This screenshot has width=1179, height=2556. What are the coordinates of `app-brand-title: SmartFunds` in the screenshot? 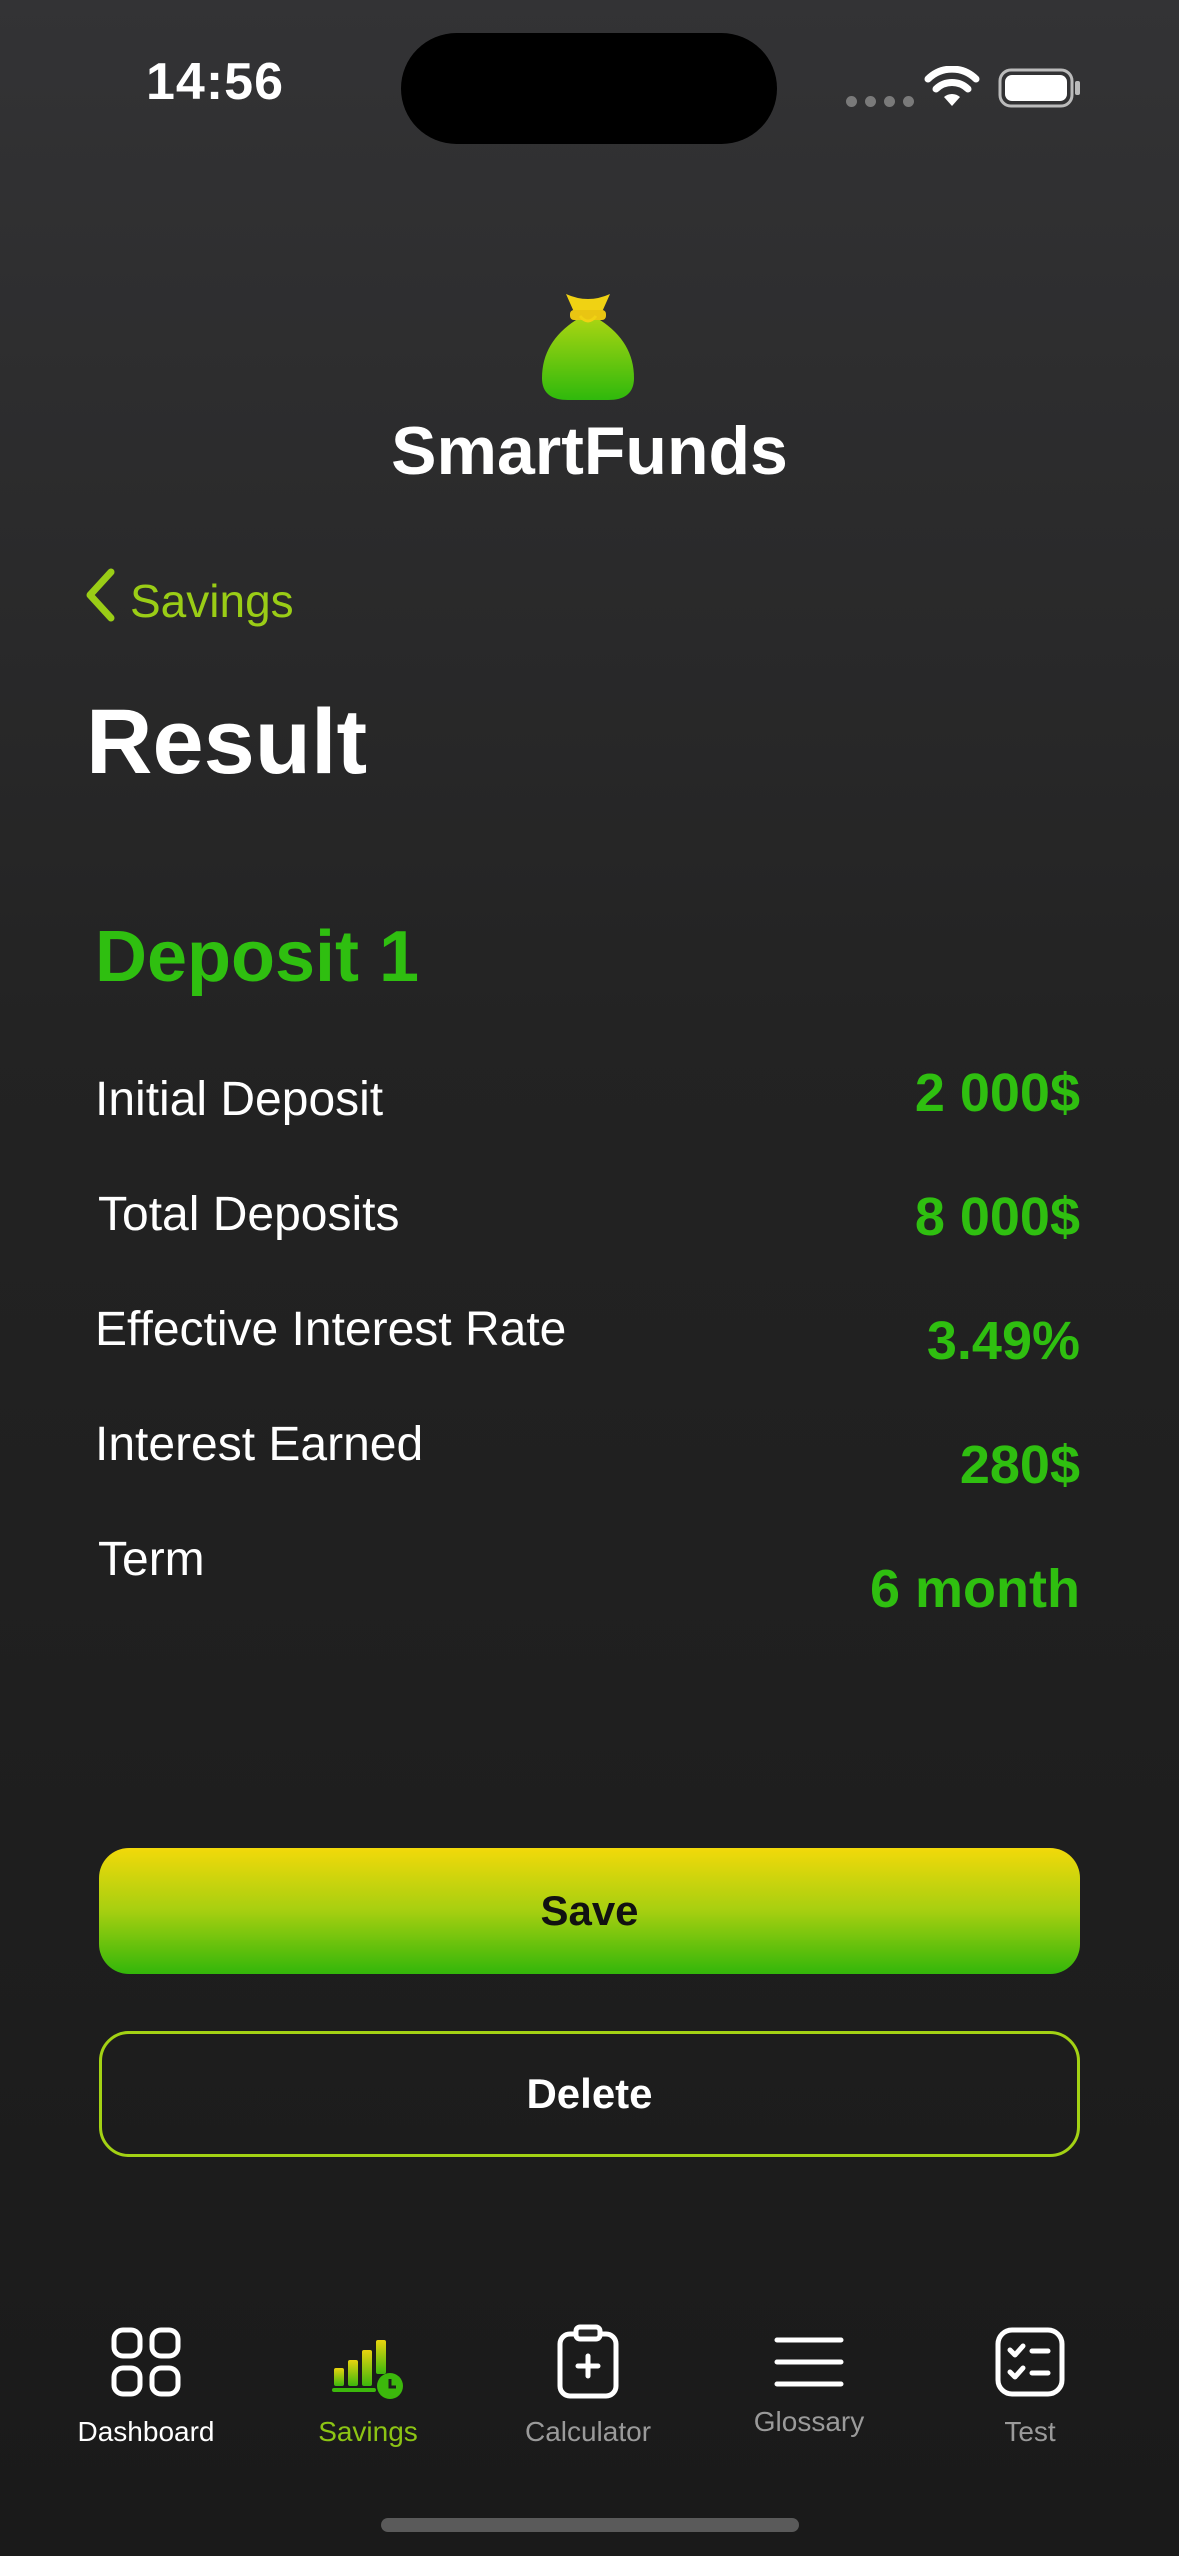 It's located at (589, 451).